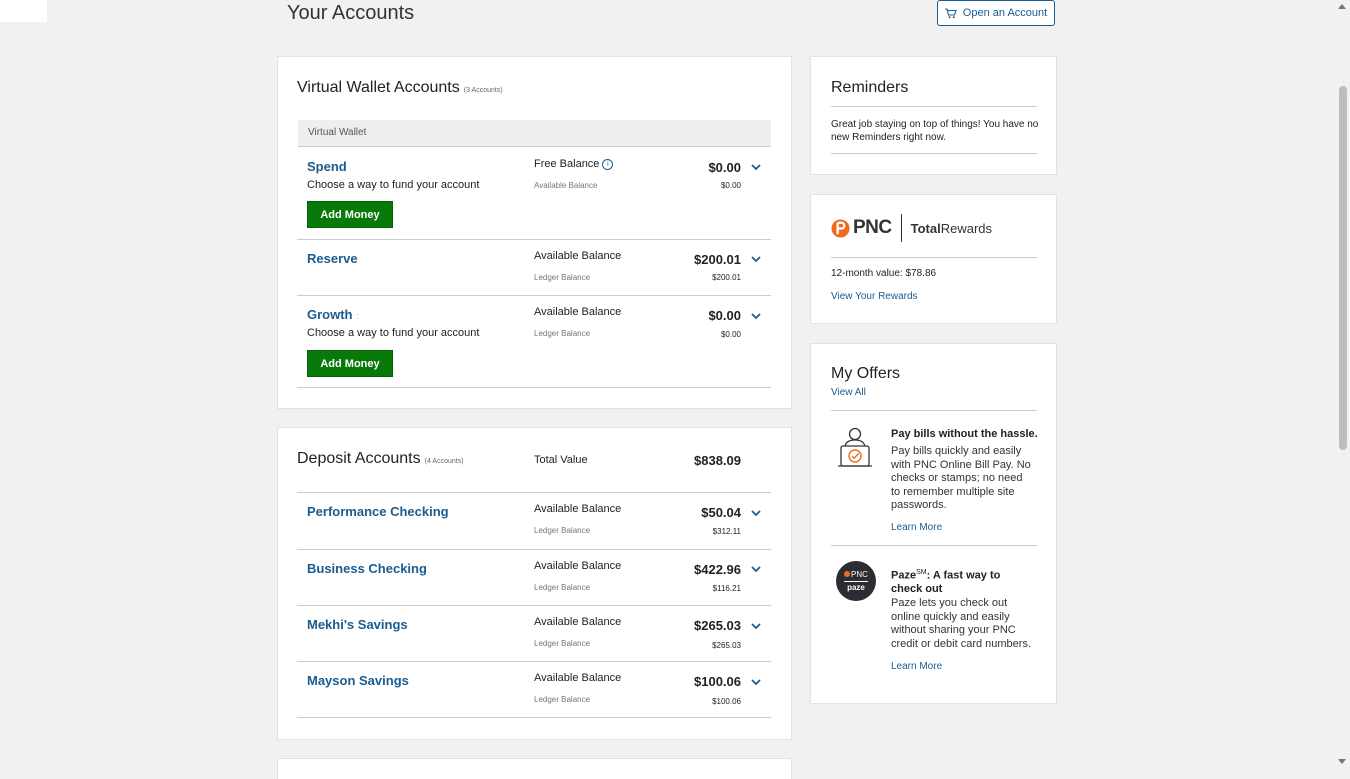 The width and height of the screenshot is (1350, 779). I want to click on corner-box, so click(23, 11).